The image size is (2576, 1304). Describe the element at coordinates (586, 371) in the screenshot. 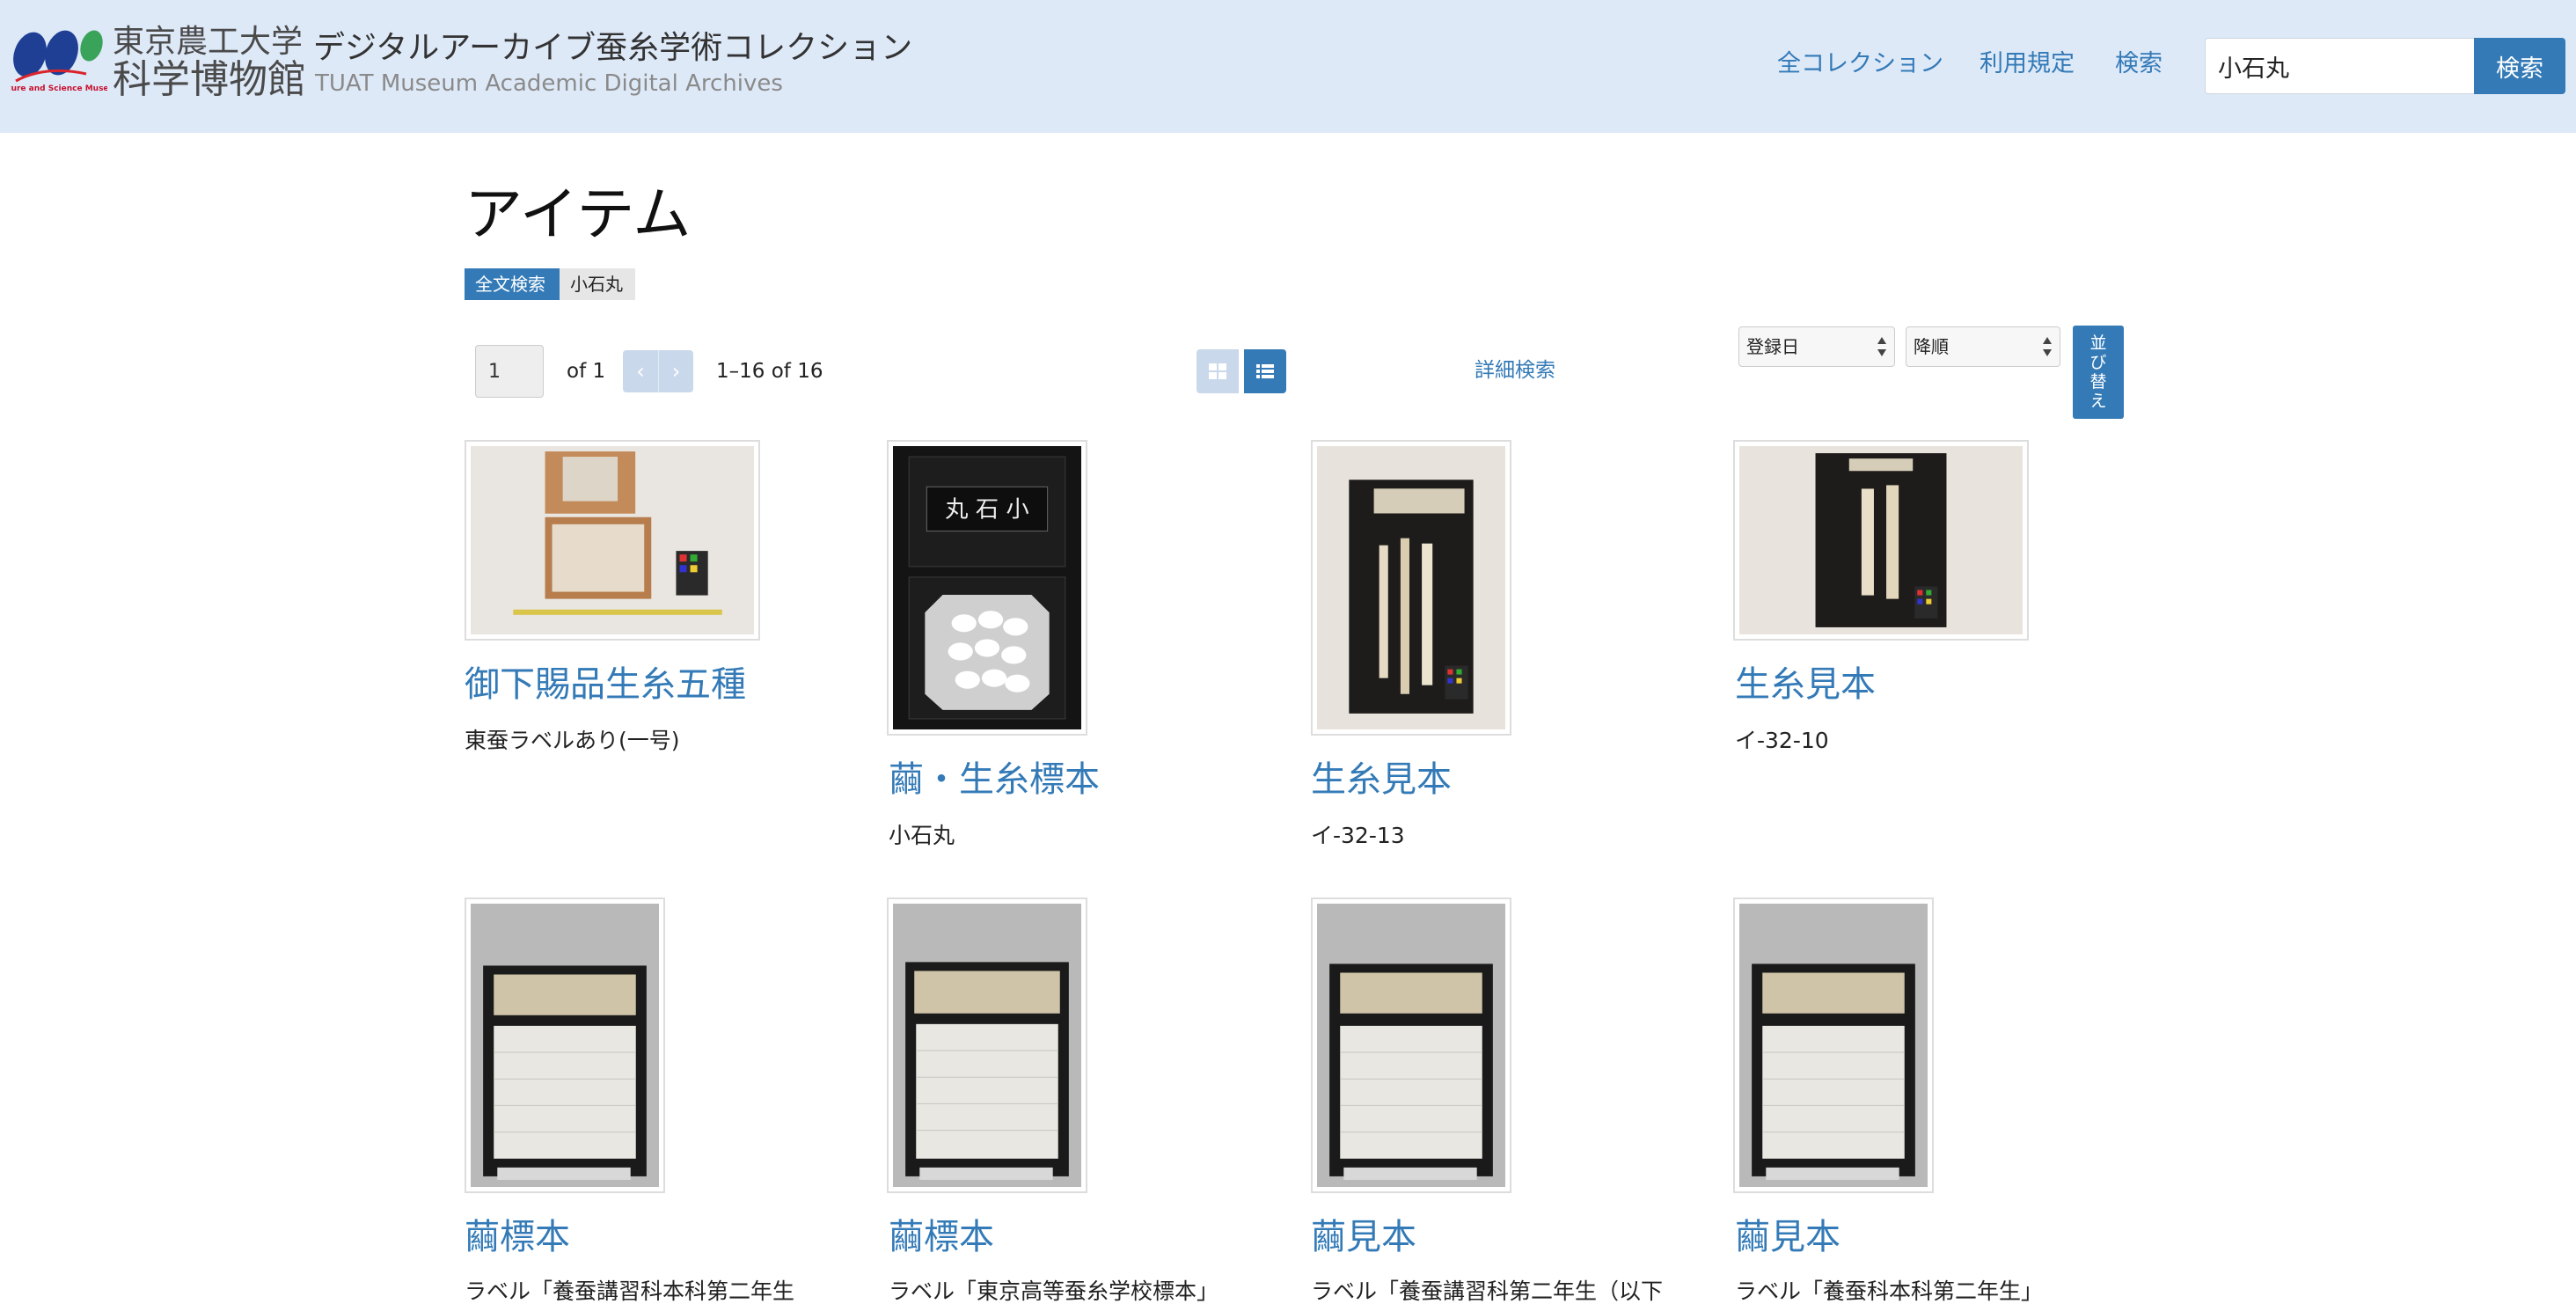

I see `page-count: of 1` at that location.